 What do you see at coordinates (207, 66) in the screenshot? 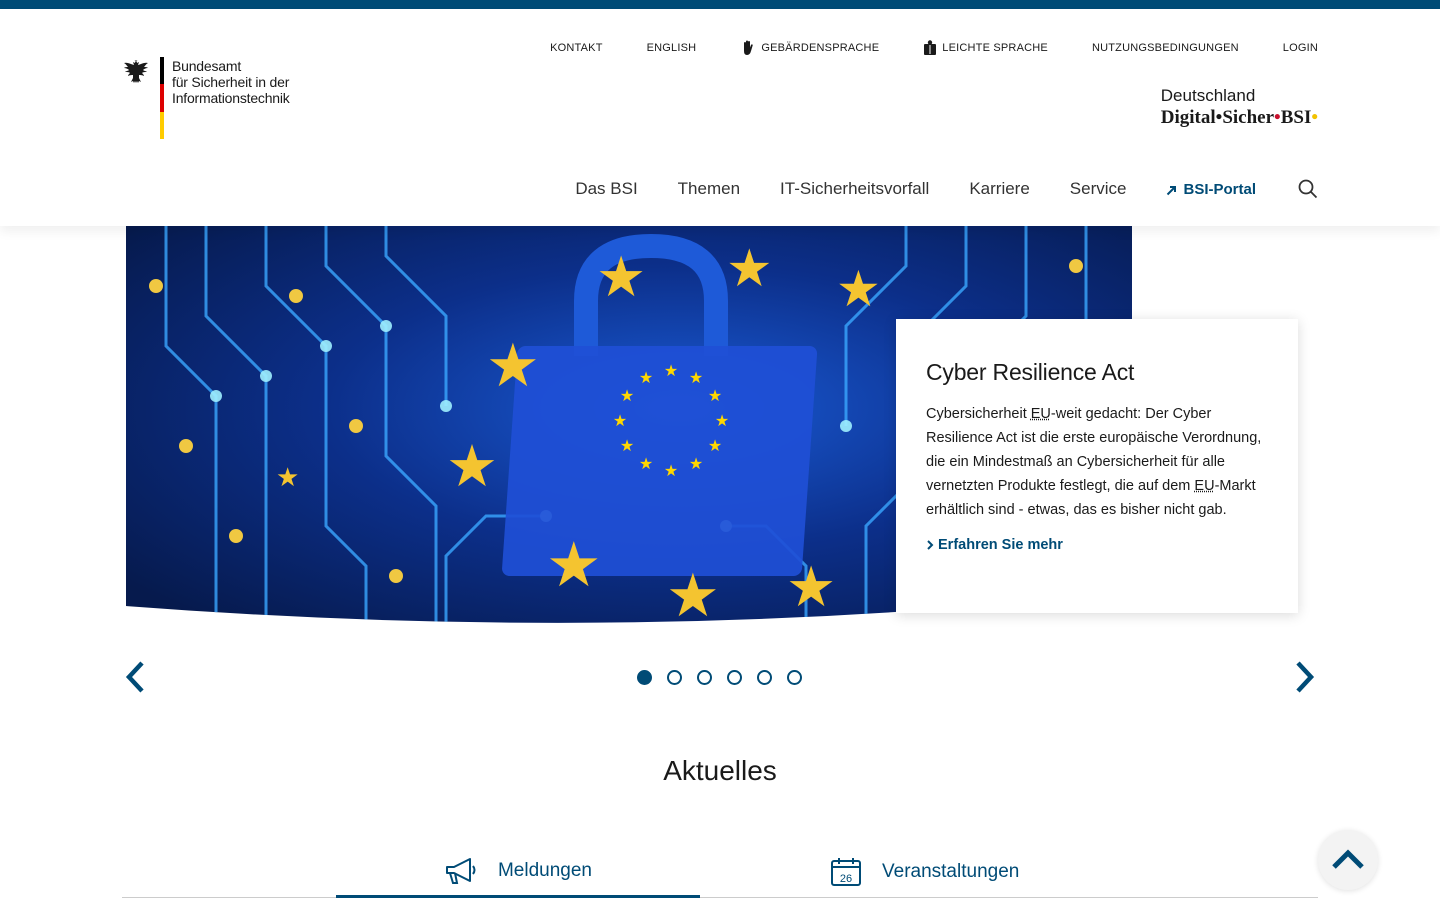
I see `org-name-line-1: Bundesamt` at bounding box center [207, 66].